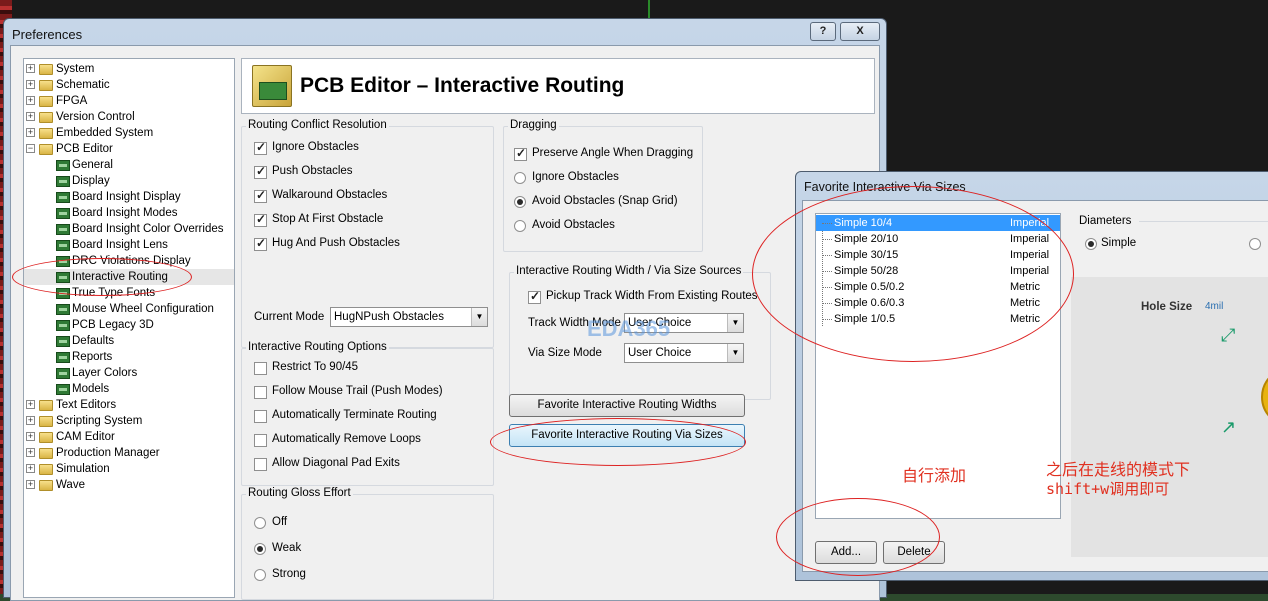 The height and width of the screenshot is (601, 1268). I want to click on annotation-ellipse, so click(618, 442).